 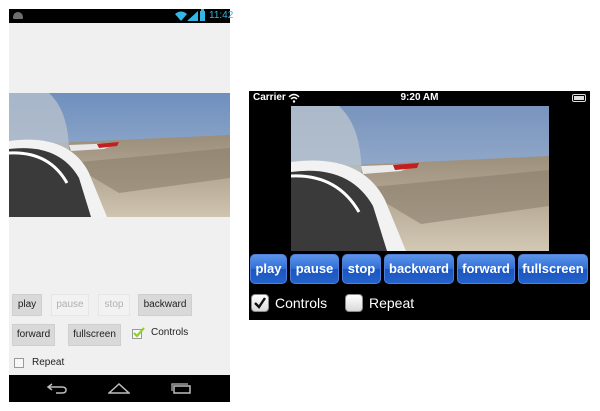 What do you see at coordinates (57, 388) in the screenshot?
I see `back-icon` at bounding box center [57, 388].